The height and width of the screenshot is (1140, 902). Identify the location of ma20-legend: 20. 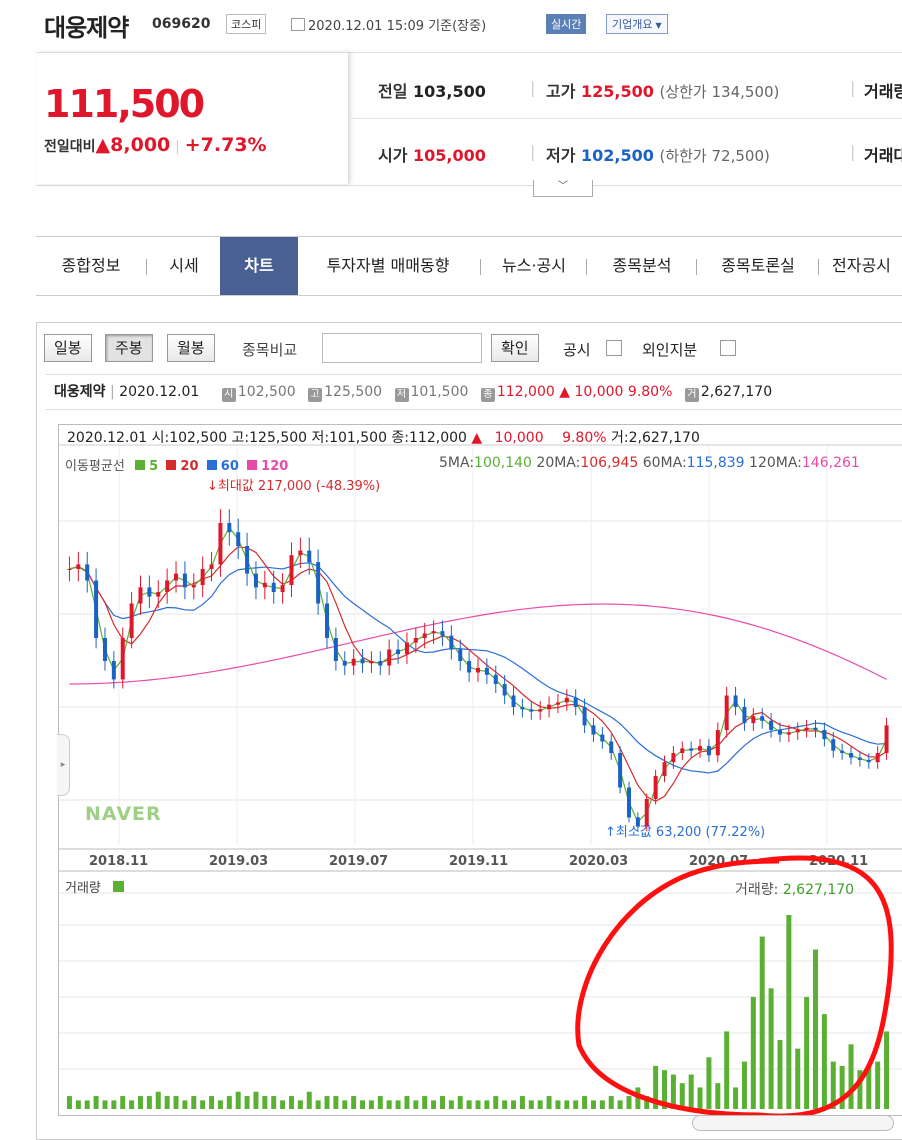
(182, 466).